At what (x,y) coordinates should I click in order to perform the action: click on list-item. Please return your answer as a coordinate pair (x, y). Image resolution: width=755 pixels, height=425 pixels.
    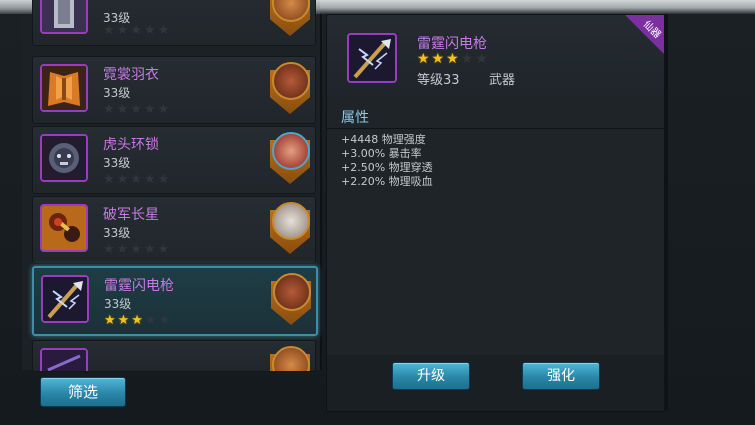
    Looking at the image, I should click on (174, 356).